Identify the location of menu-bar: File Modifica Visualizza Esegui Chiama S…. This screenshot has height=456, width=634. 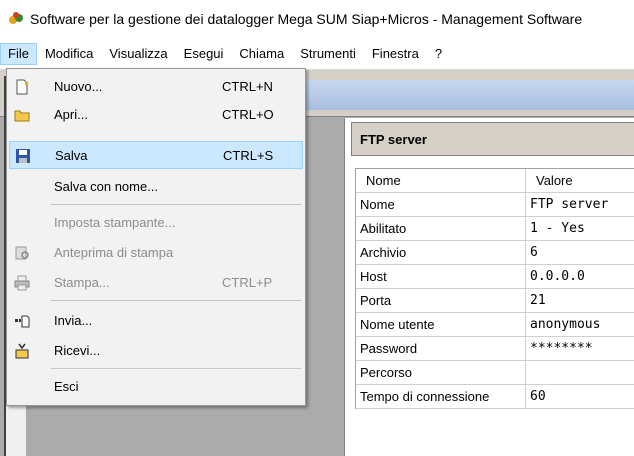
(317, 54).